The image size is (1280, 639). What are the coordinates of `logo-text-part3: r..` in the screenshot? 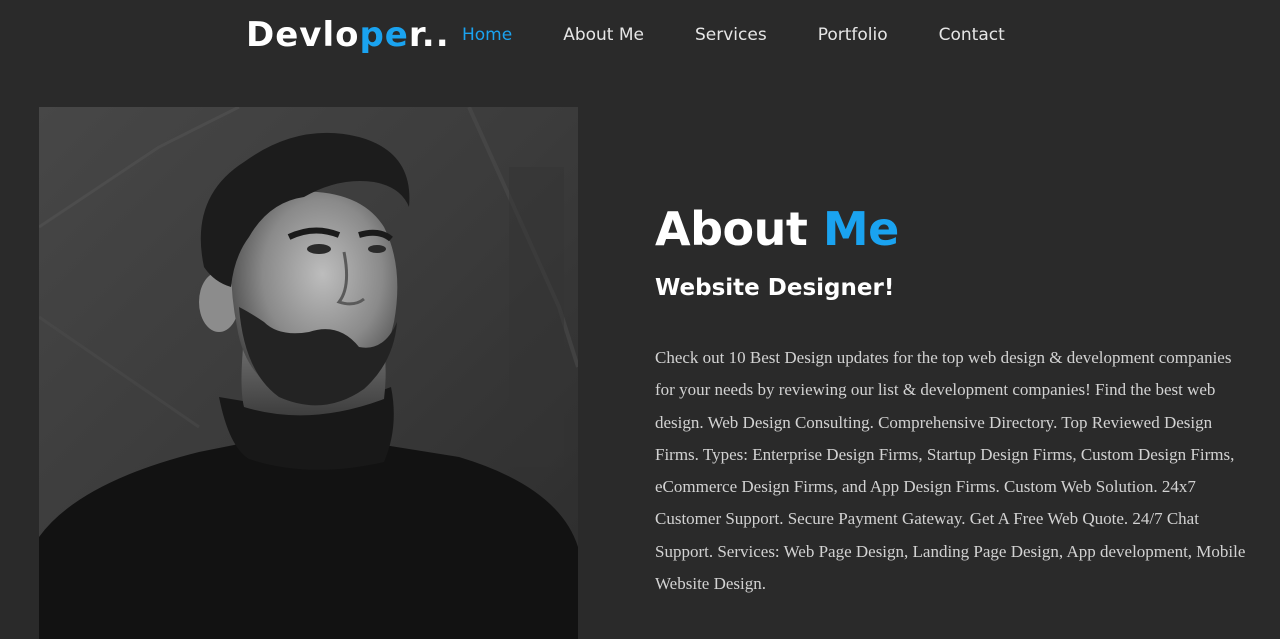 It's located at (429, 35).